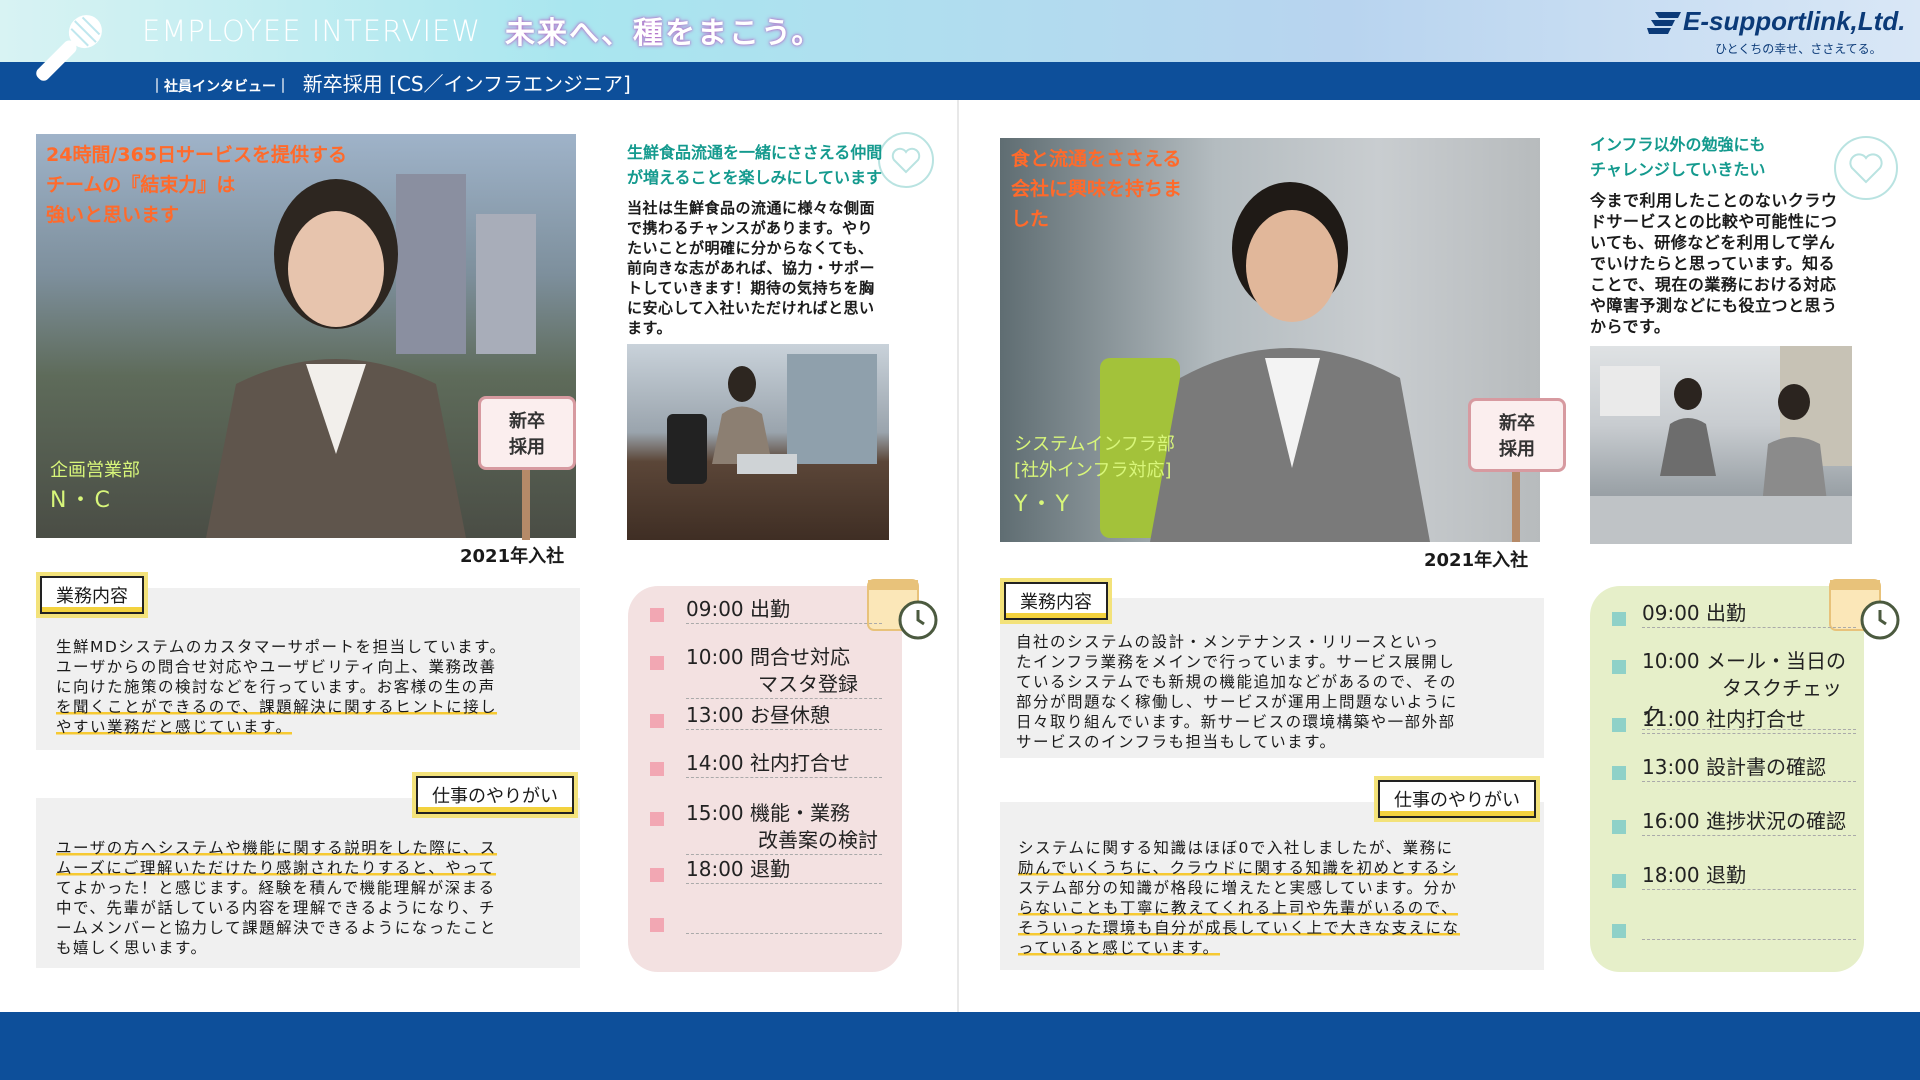  Describe the element at coordinates (277, 707) in the screenshot. I see `body-line-highlighted: を聞くことができるので、課題解決に関するヒントに接し` at that location.